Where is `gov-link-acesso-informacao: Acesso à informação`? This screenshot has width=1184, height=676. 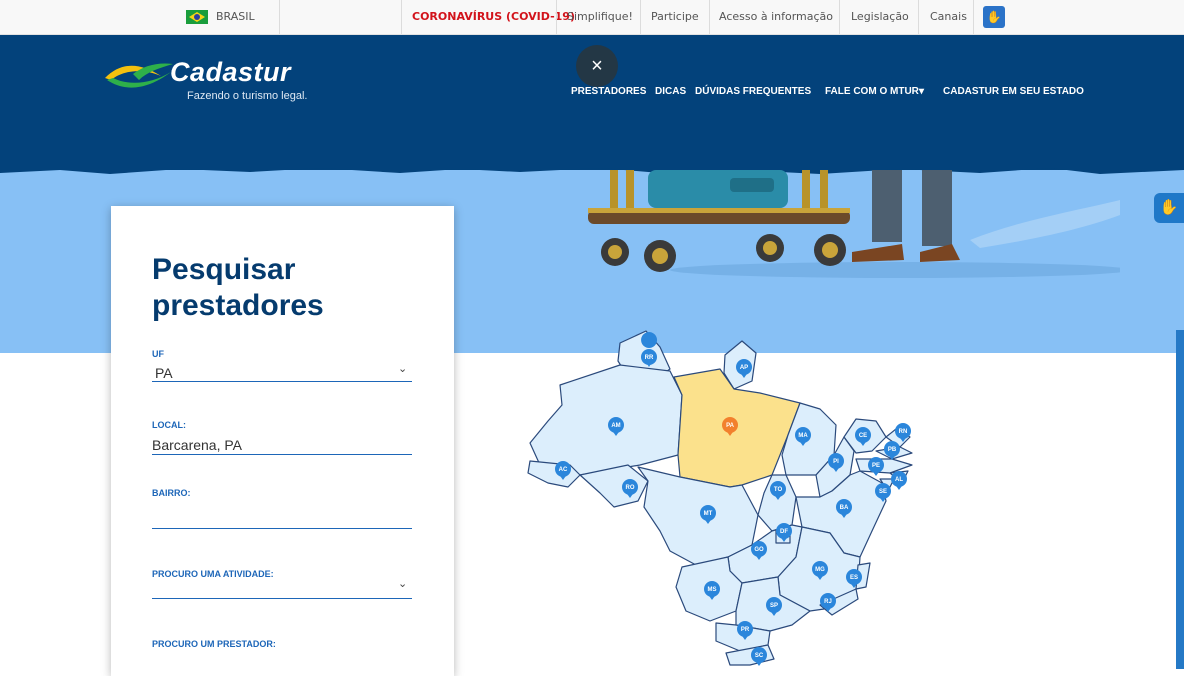 gov-link-acesso-informacao: Acesso à informação is located at coordinates (776, 17).